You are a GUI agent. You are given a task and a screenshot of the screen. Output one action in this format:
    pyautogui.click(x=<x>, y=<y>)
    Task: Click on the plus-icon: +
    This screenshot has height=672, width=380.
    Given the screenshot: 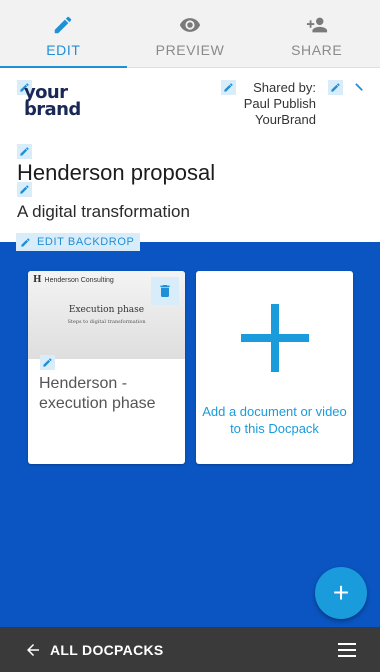 What is the action you would take?
    pyautogui.click(x=341, y=592)
    